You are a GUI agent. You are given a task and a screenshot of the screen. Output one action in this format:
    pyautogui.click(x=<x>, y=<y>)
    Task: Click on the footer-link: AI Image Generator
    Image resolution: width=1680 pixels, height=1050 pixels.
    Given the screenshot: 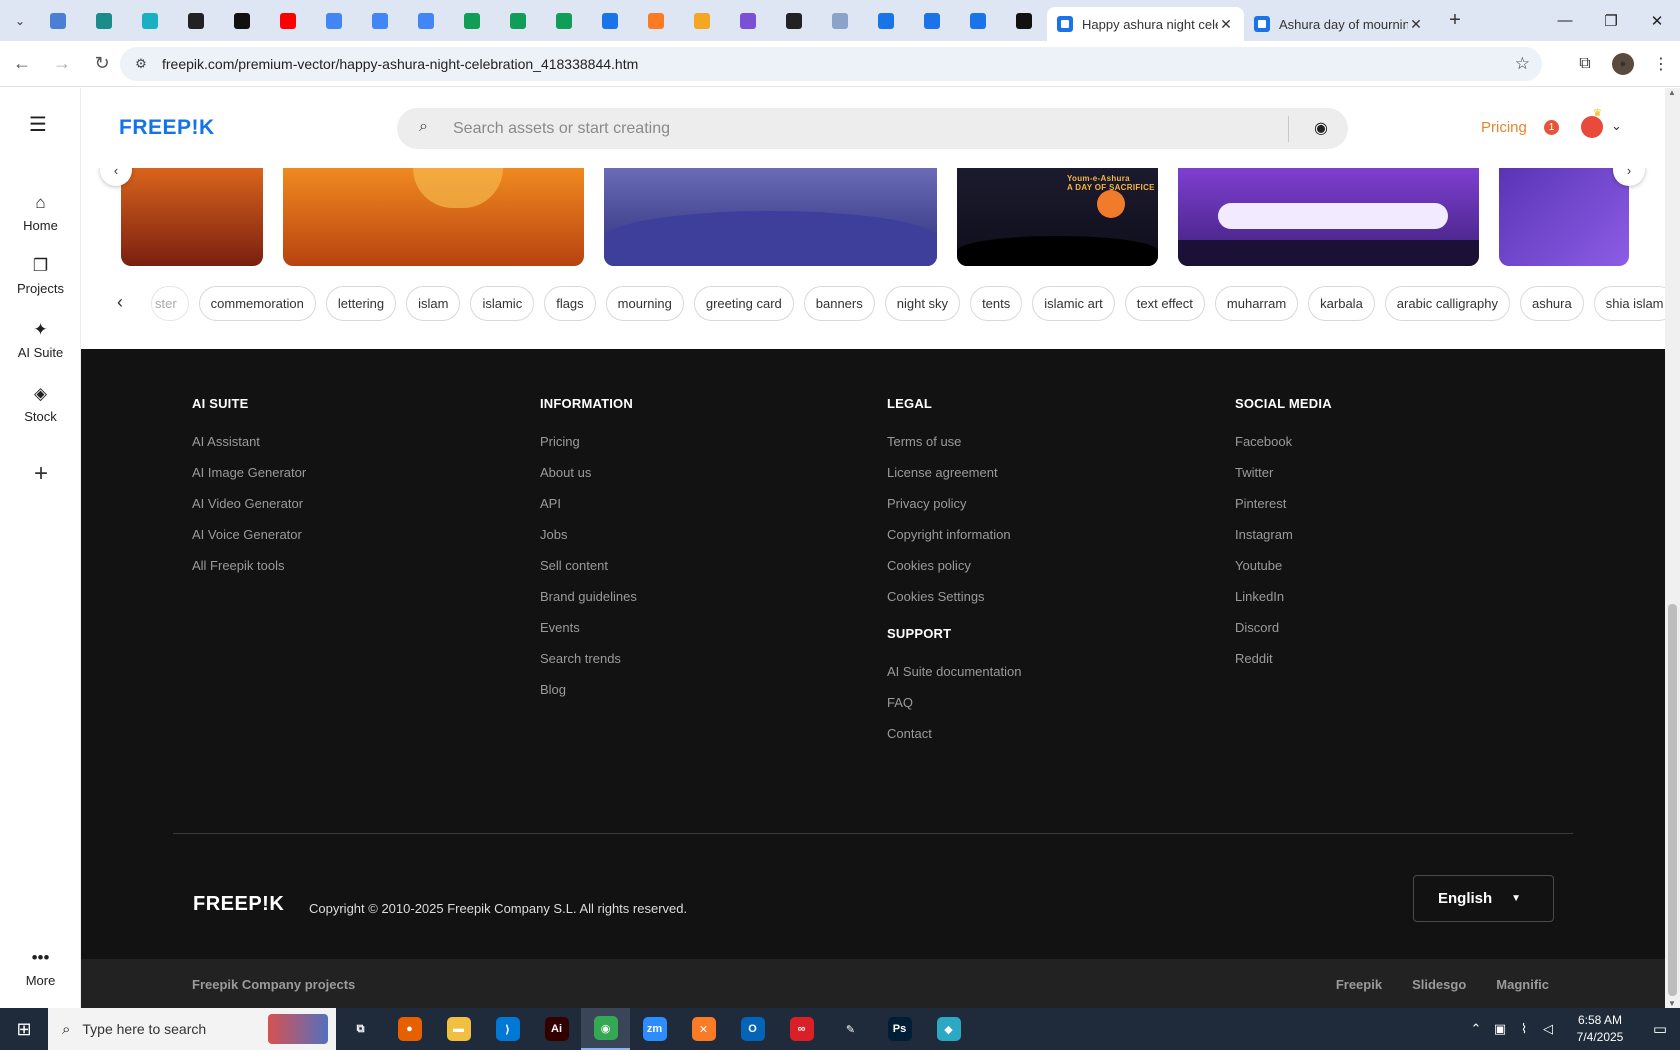 What is the action you would take?
    pyautogui.click(x=249, y=472)
    